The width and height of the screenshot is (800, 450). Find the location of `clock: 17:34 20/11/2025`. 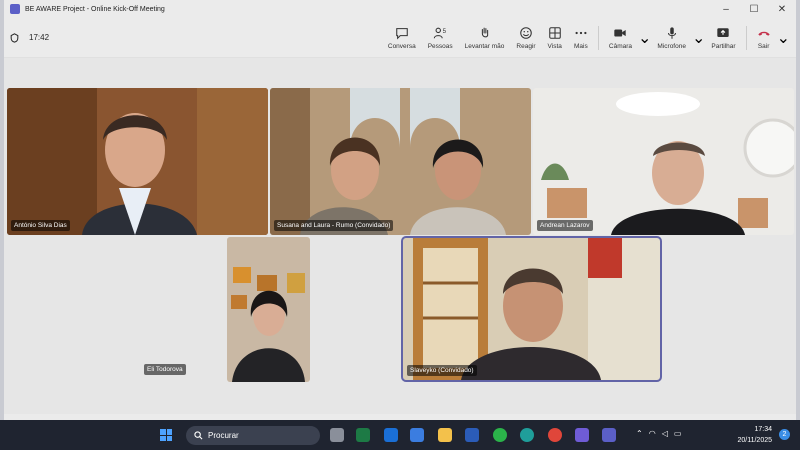

clock: 17:34 20/11/2025 is located at coordinates (754, 435).